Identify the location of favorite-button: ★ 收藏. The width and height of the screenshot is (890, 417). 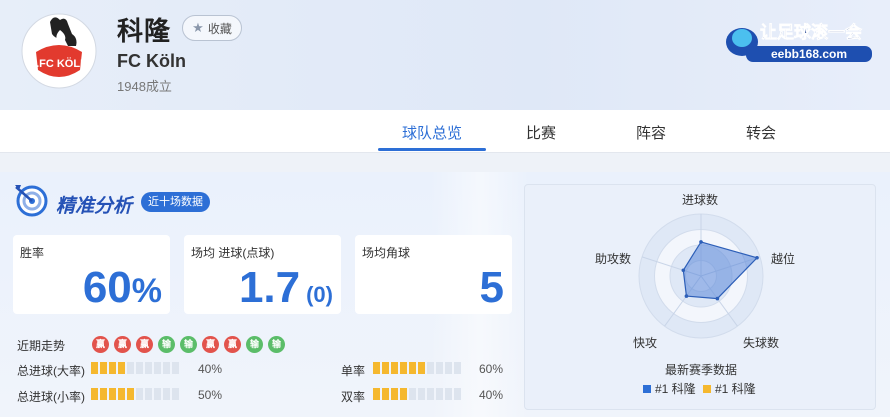
(212, 28).